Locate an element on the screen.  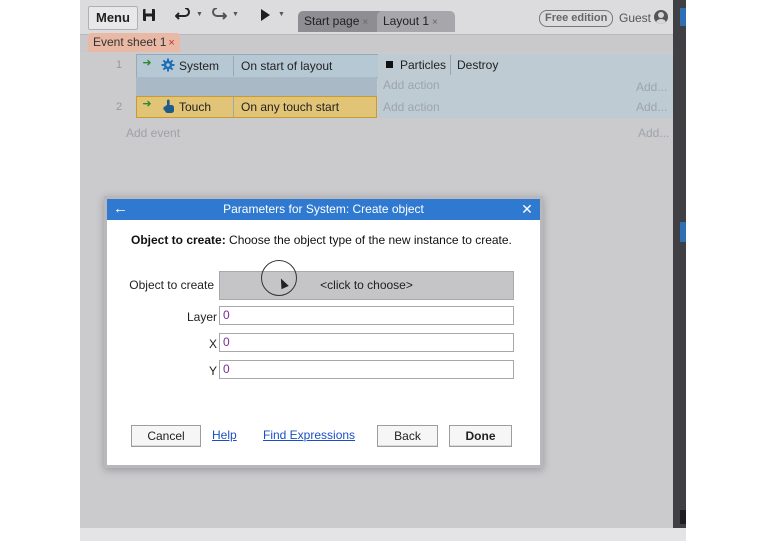
x-input is located at coordinates (366, 342).